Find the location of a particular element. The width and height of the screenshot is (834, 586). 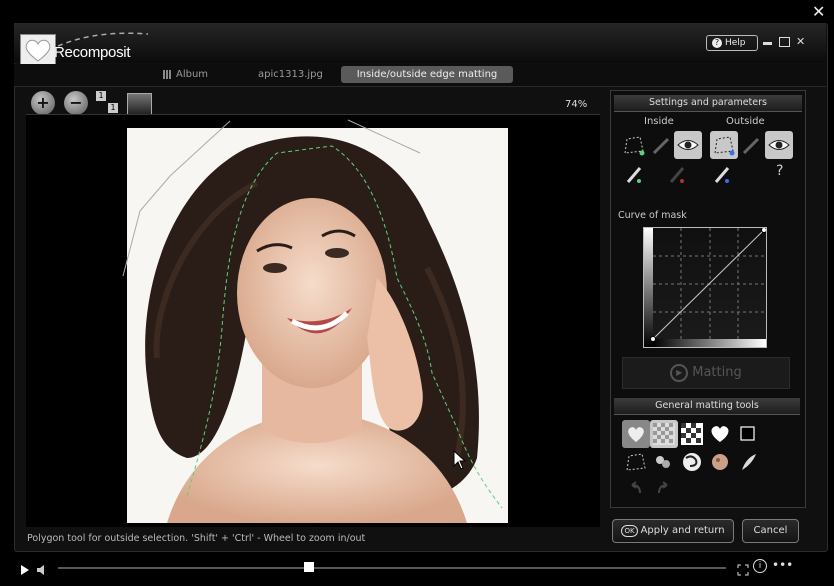

polygon-select-icon is located at coordinates (636, 462).